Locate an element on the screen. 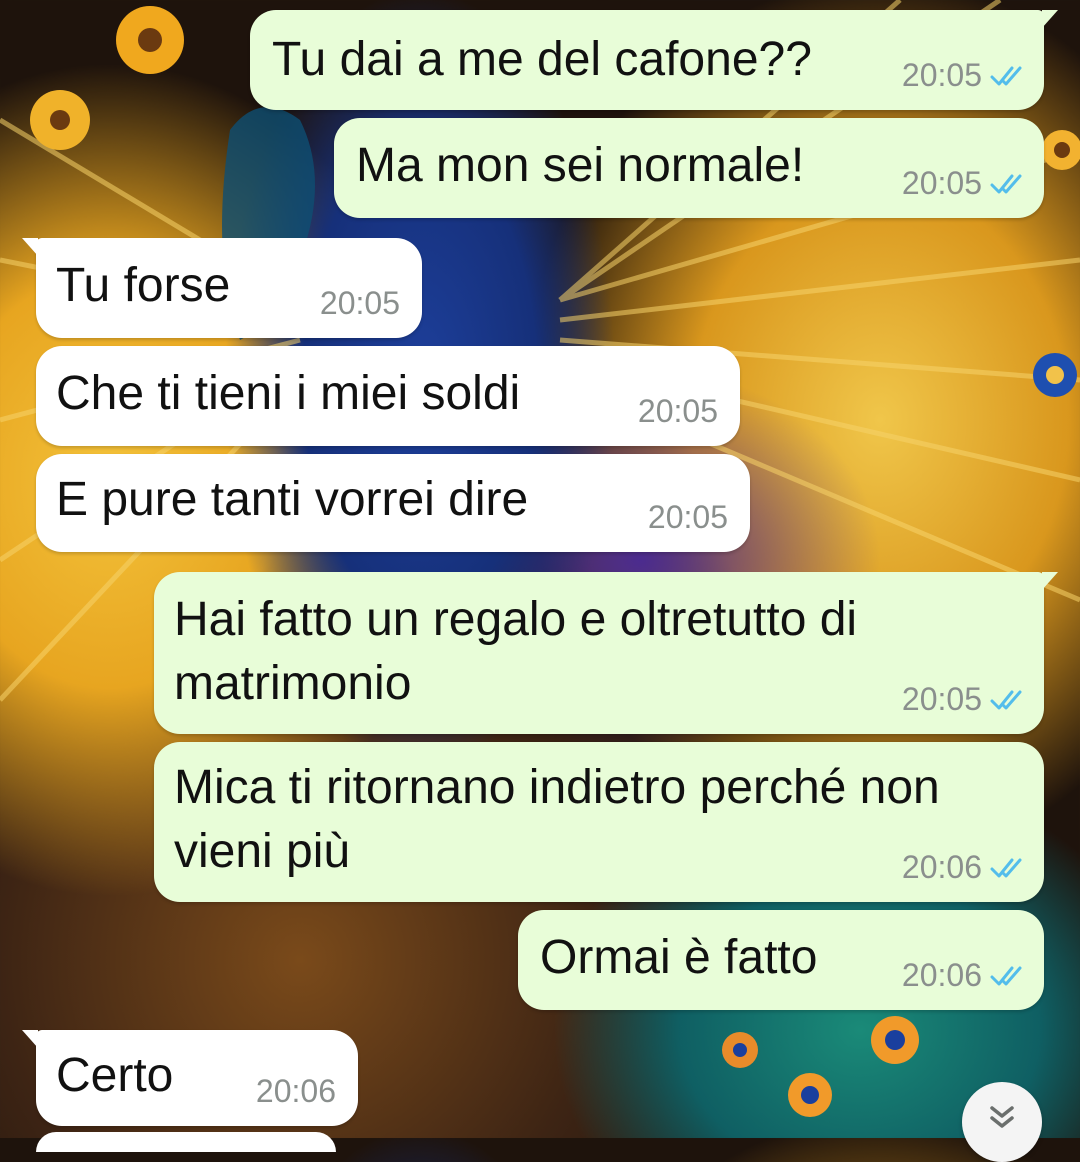 This screenshot has height=1162, width=1080. outgoing-message: Ormai è fatto 20:06 is located at coordinates (781, 960).